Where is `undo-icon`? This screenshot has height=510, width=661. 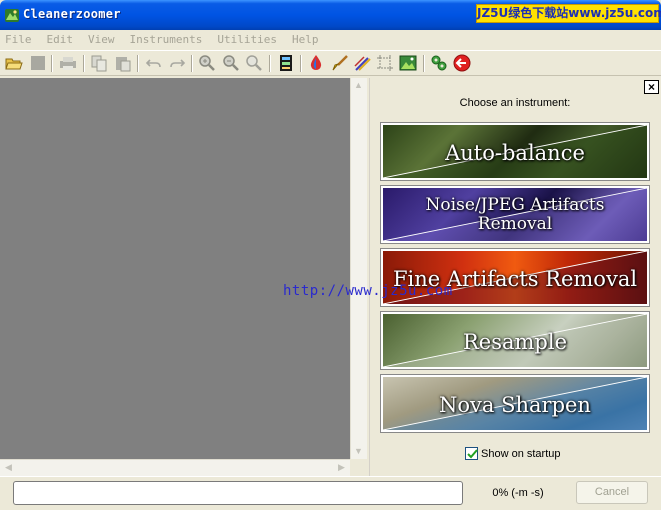 undo-icon is located at coordinates (154, 63).